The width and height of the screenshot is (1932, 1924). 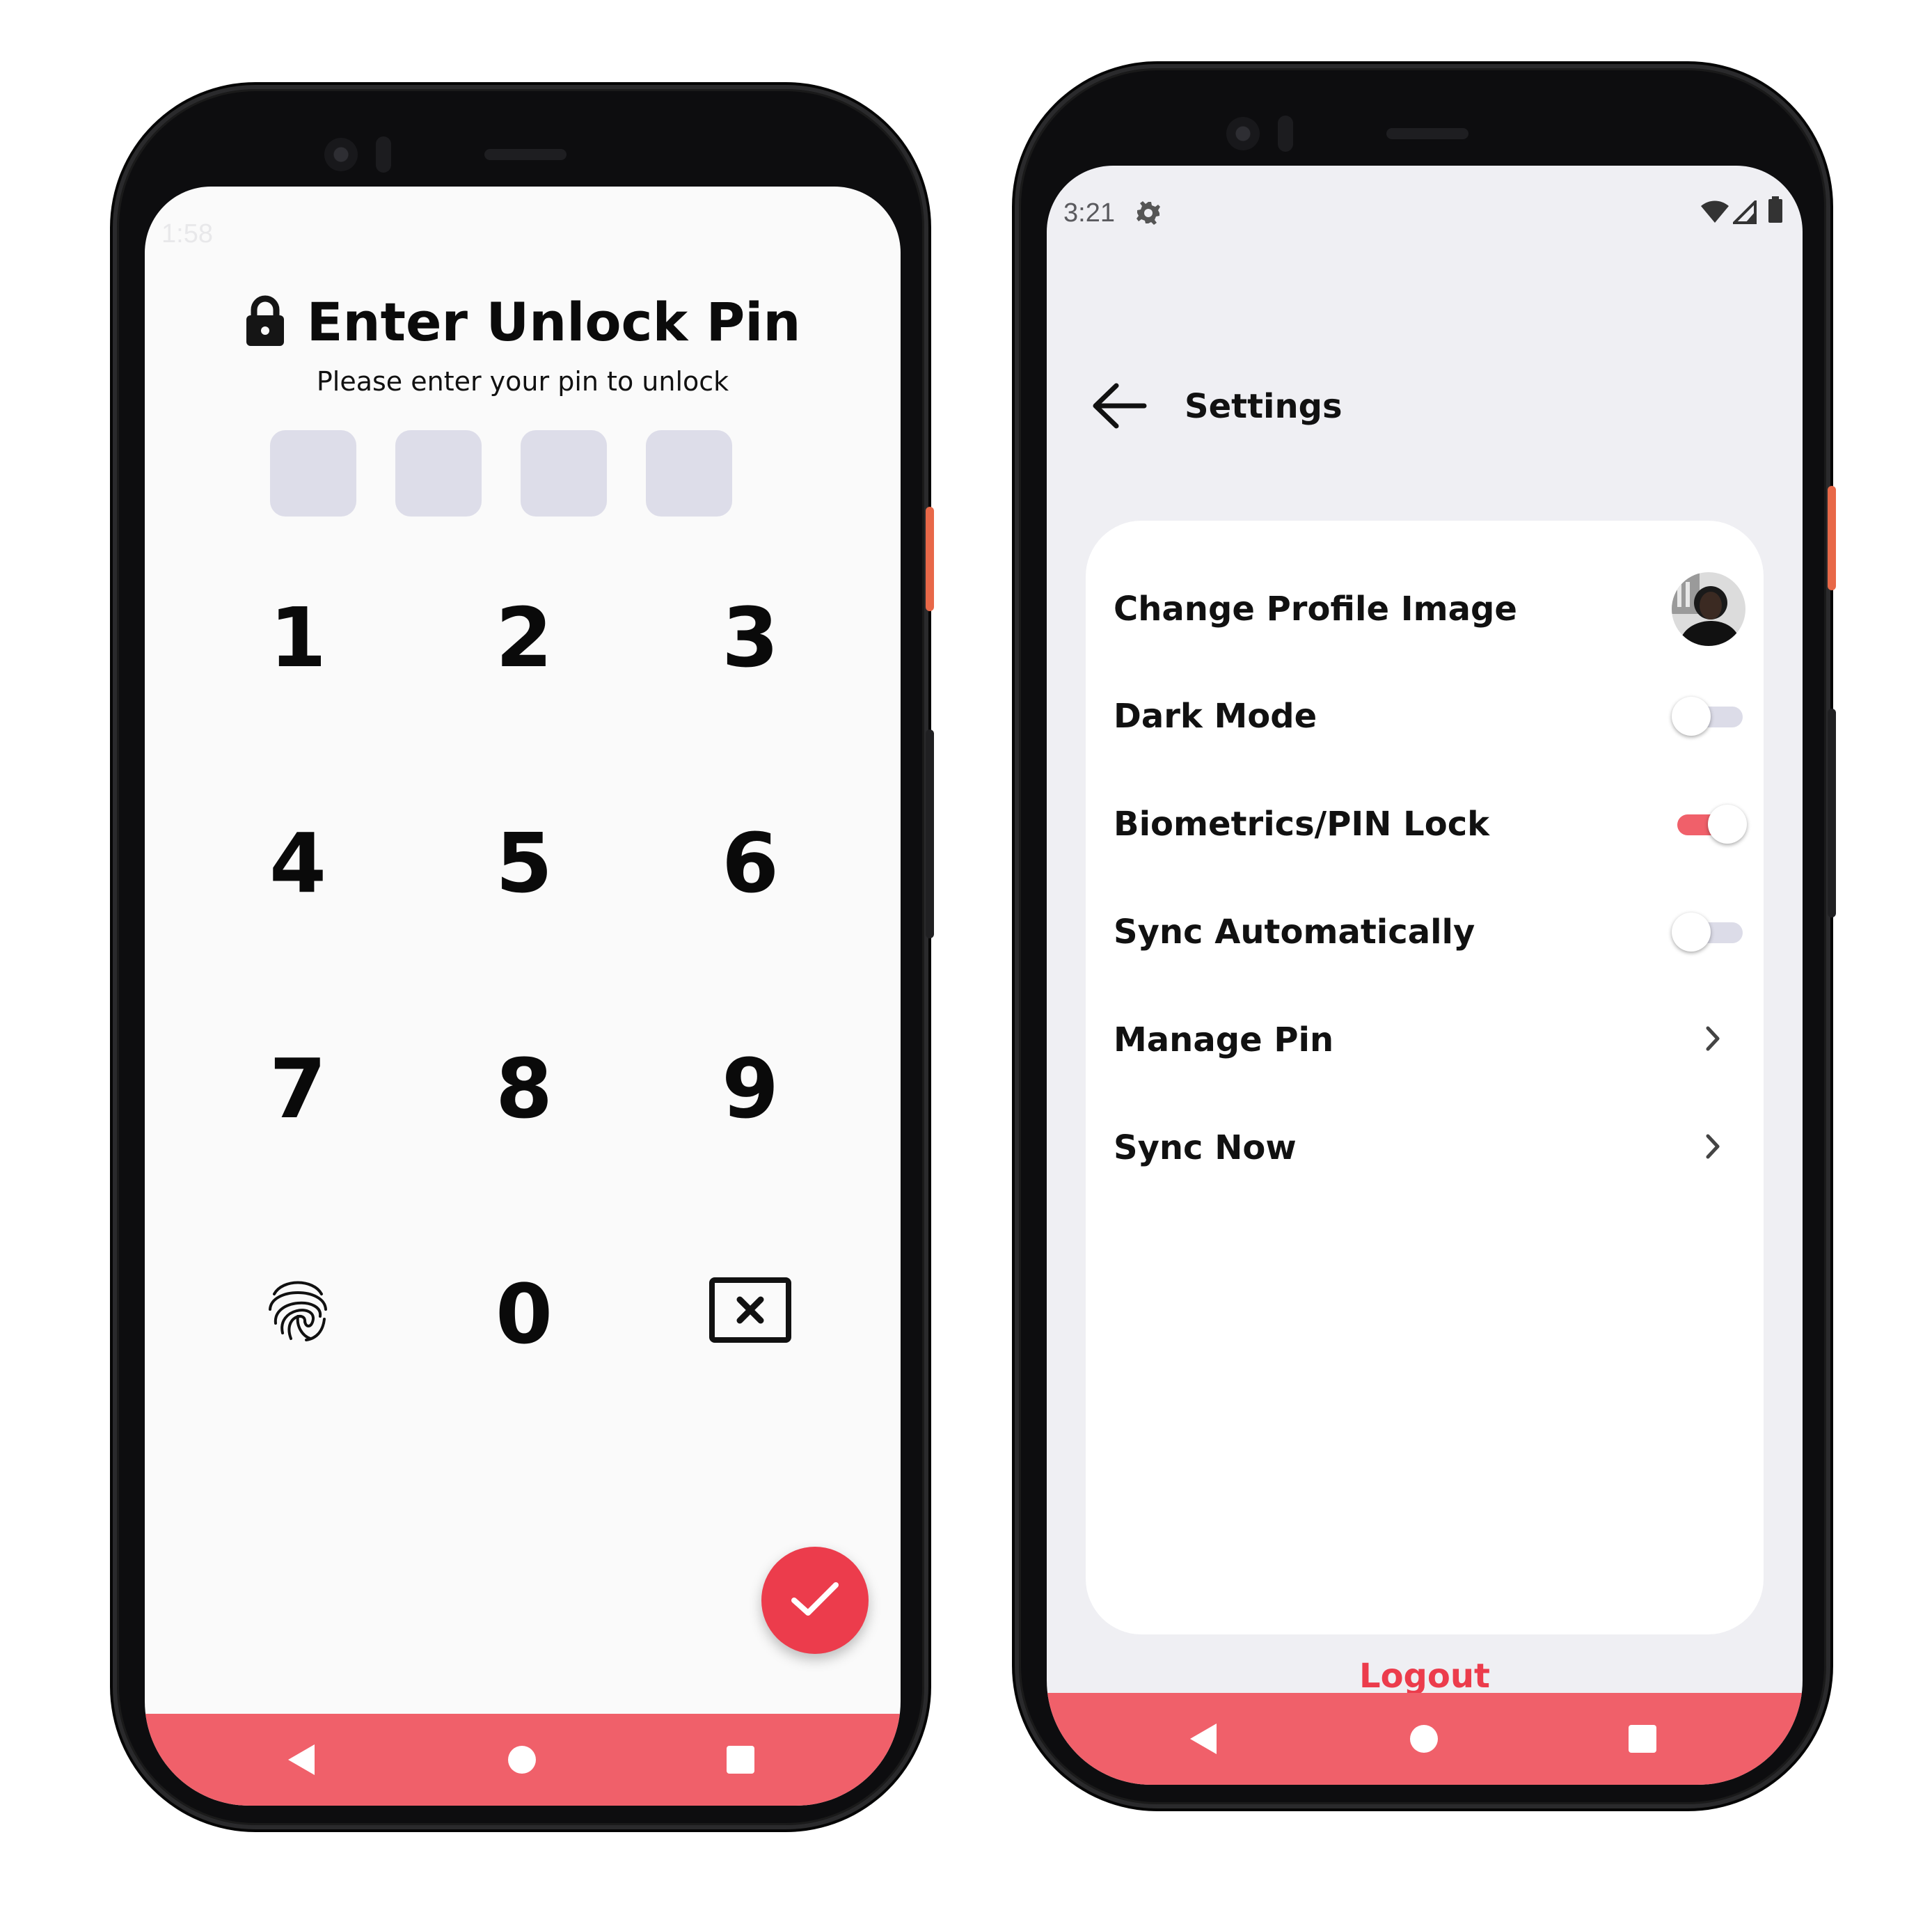 I want to click on keypad-key-7: 7, so click(x=297, y=1088).